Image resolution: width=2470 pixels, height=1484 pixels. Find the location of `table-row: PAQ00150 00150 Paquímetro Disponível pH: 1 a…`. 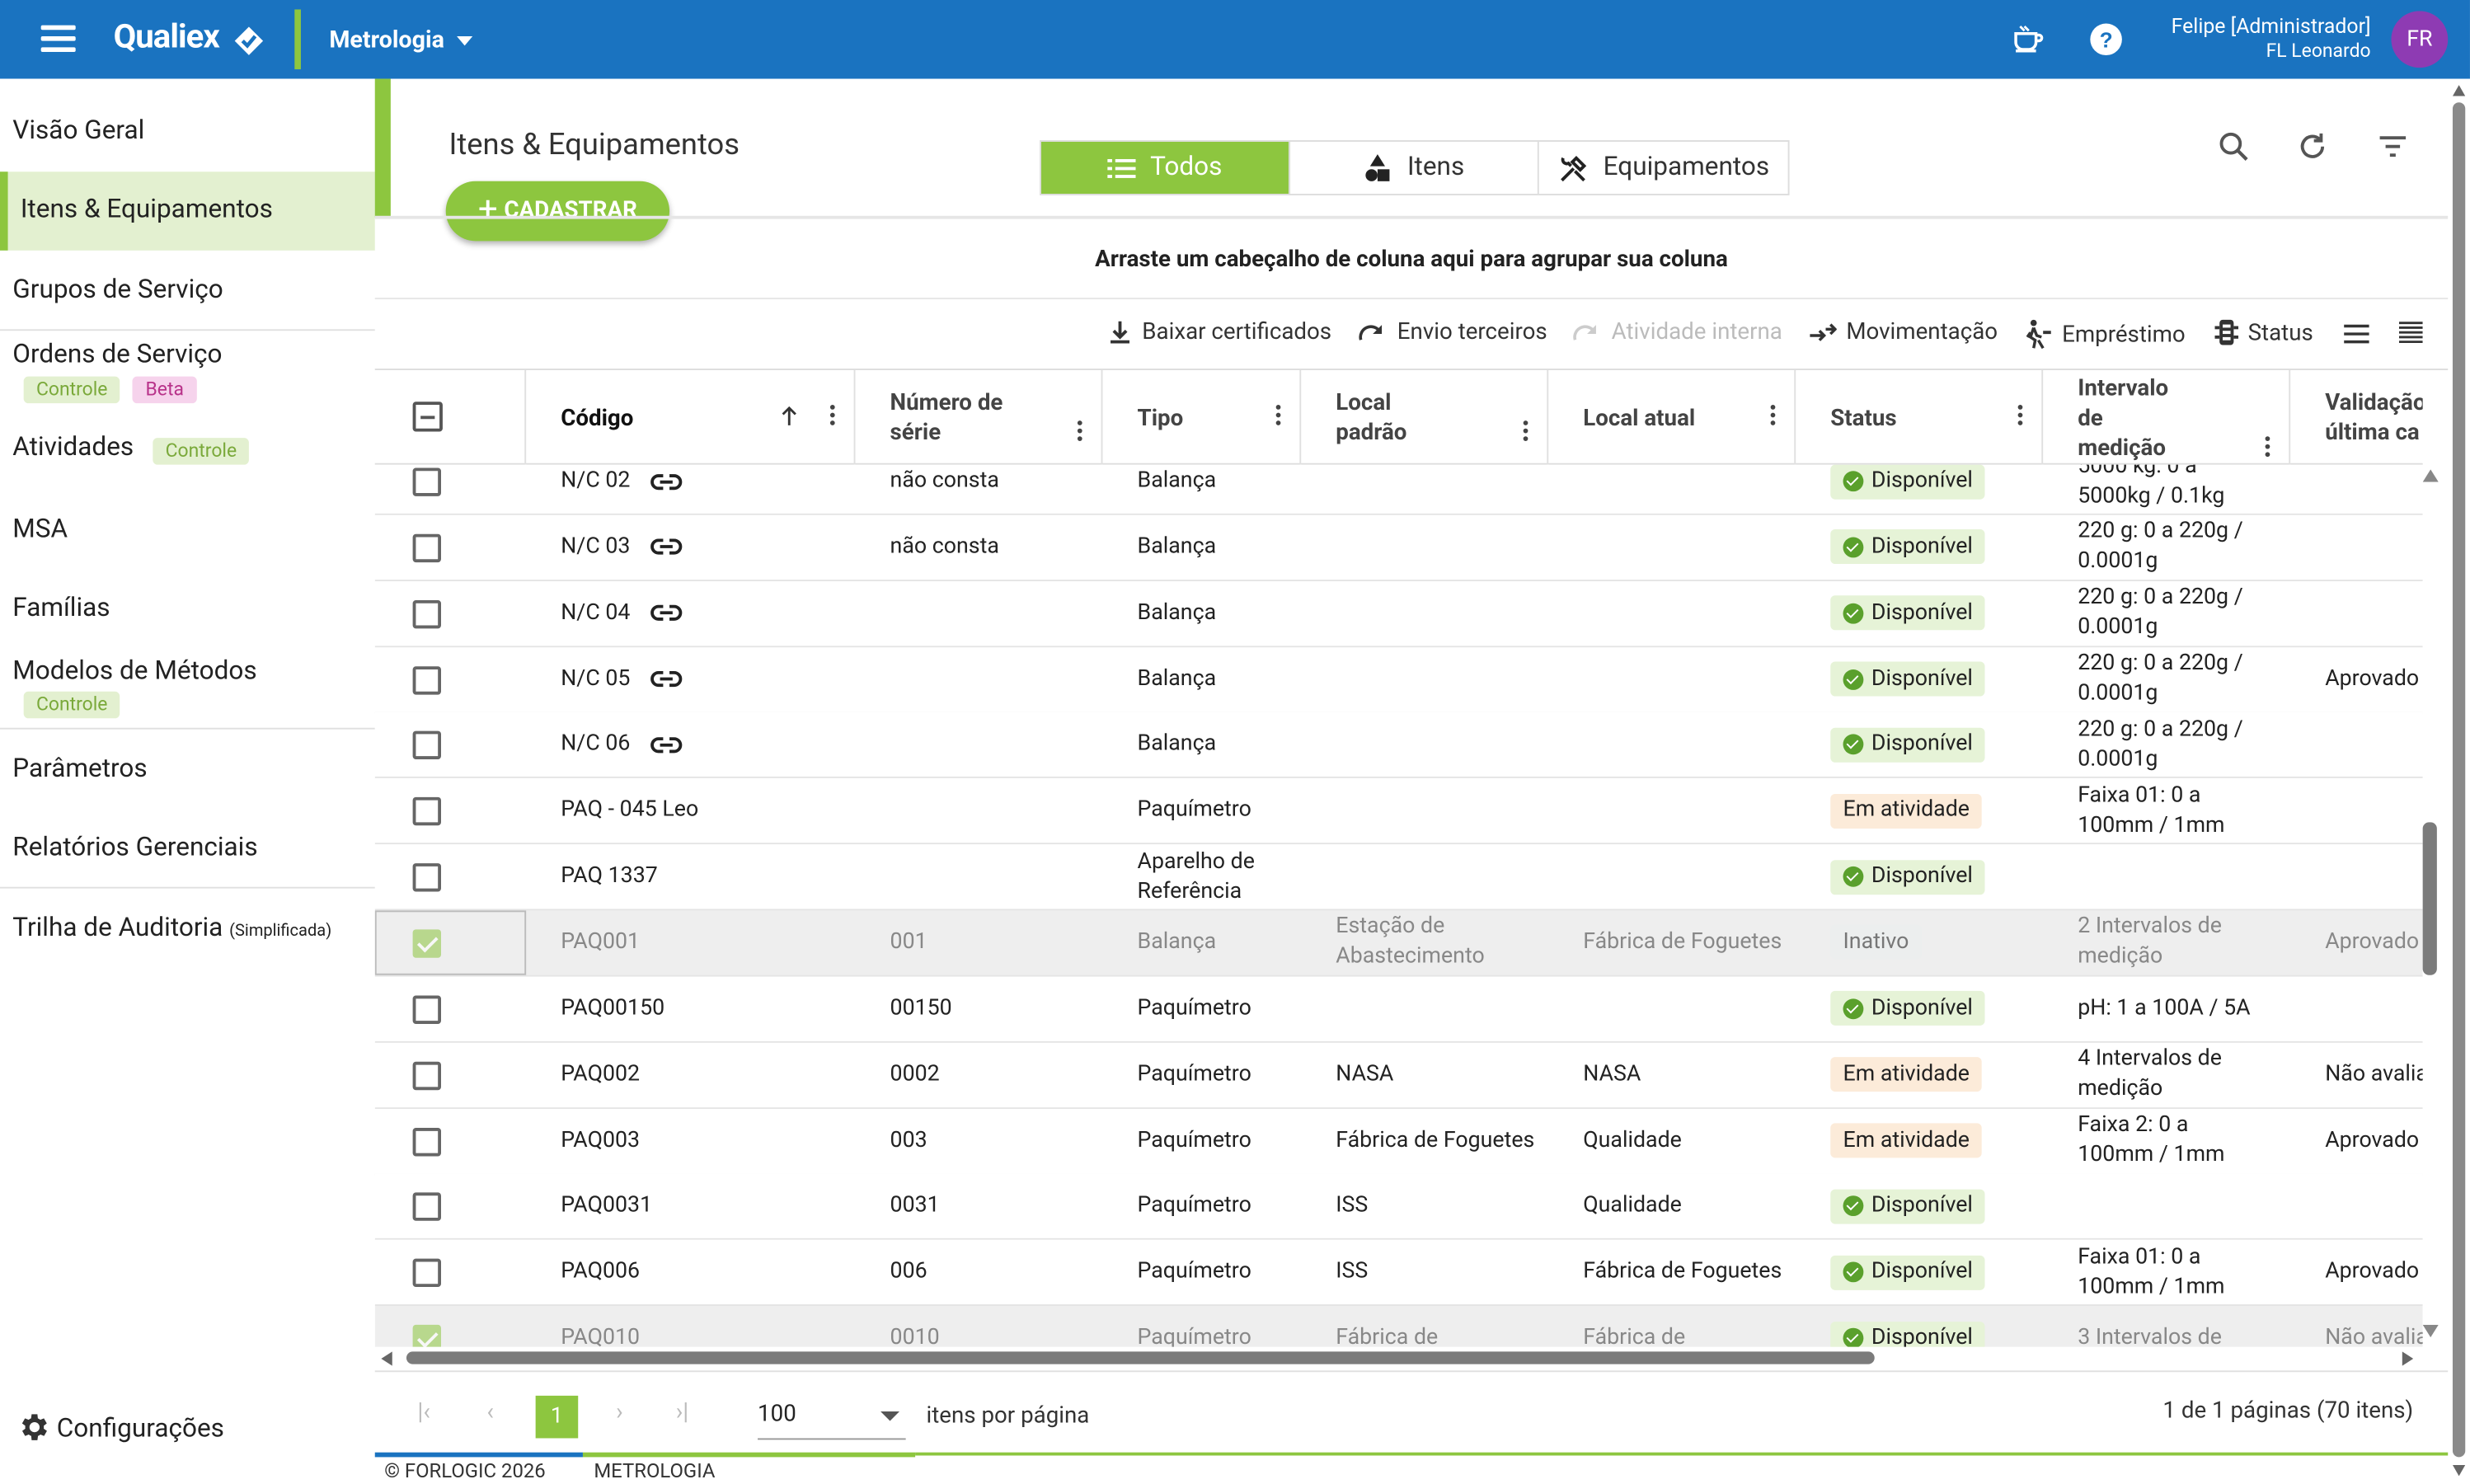

table-row: PAQ00150 00150 Paquímetro Disponível pH: 1 a… is located at coordinates (1398, 1009).